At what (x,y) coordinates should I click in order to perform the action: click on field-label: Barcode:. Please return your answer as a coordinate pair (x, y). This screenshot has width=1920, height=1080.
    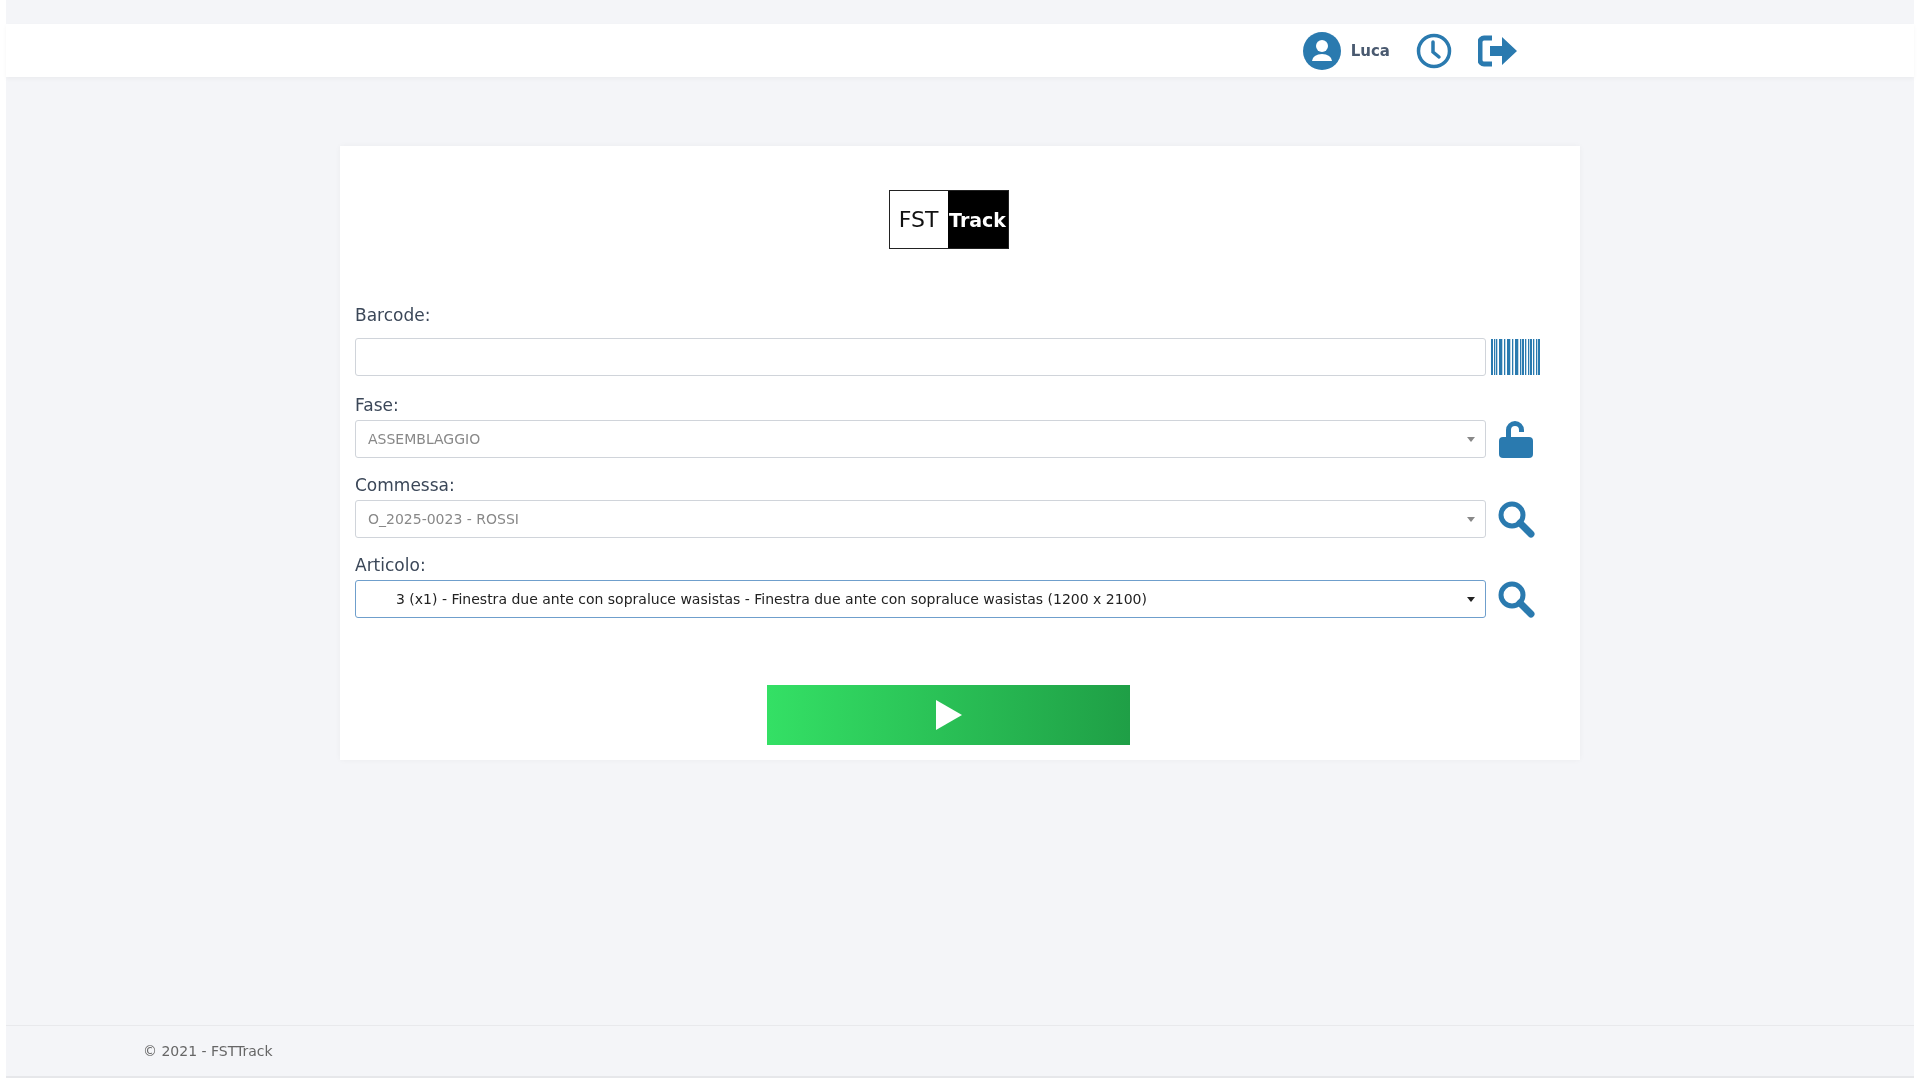
    Looking at the image, I should click on (393, 315).